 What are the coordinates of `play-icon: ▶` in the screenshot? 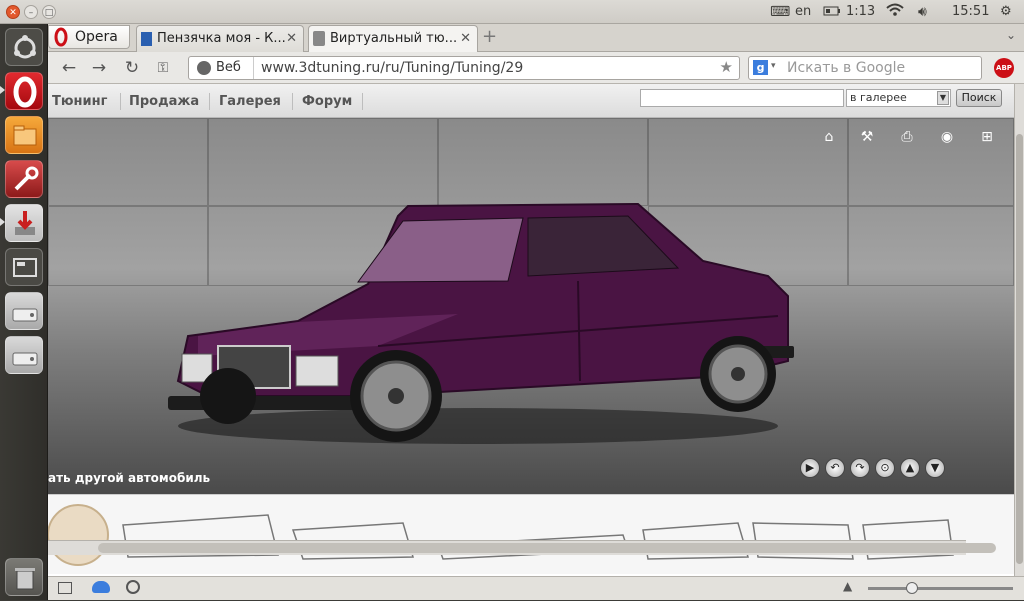 It's located at (810, 468).